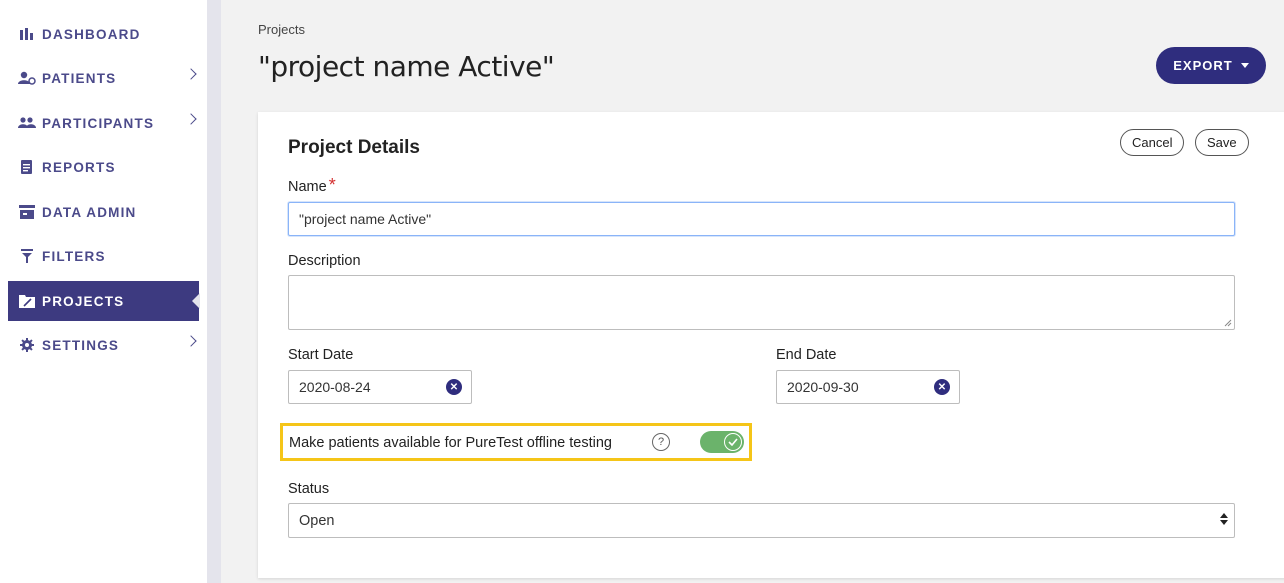 The width and height of the screenshot is (1284, 583). I want to click on breadcrumb: Projects, so click(281, 29).